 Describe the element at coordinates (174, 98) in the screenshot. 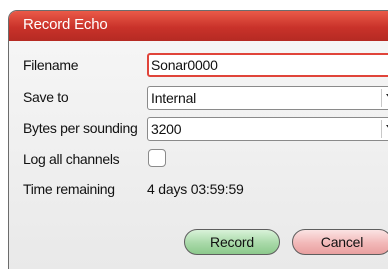

I see `save-to-value: Internal` at that location.